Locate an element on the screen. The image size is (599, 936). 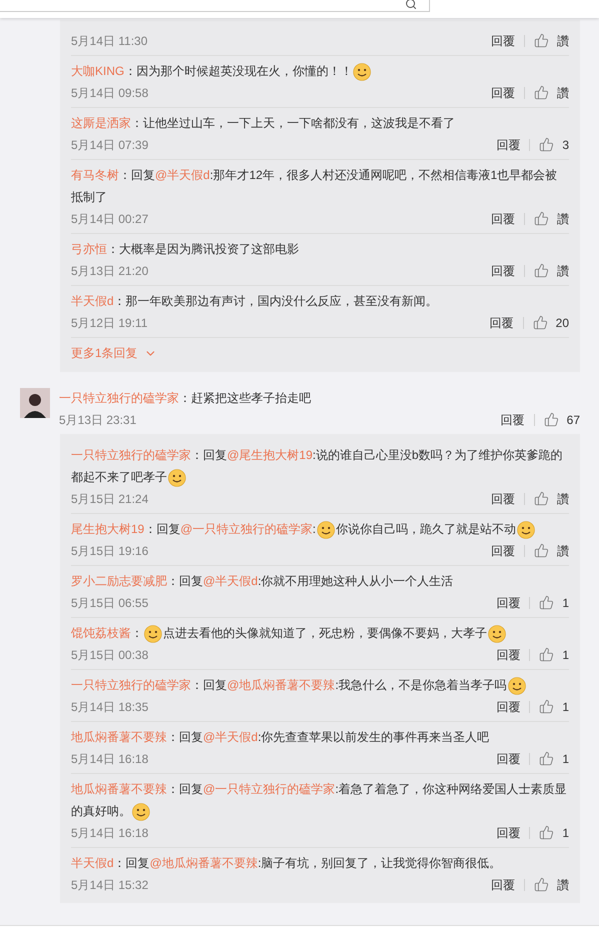
comment-text: 半天假d：回复@地瓜焖番薯不要辣:脑子有坑，别回复了，让我觉得你智商很低。 is located at coordinates (286, 863).